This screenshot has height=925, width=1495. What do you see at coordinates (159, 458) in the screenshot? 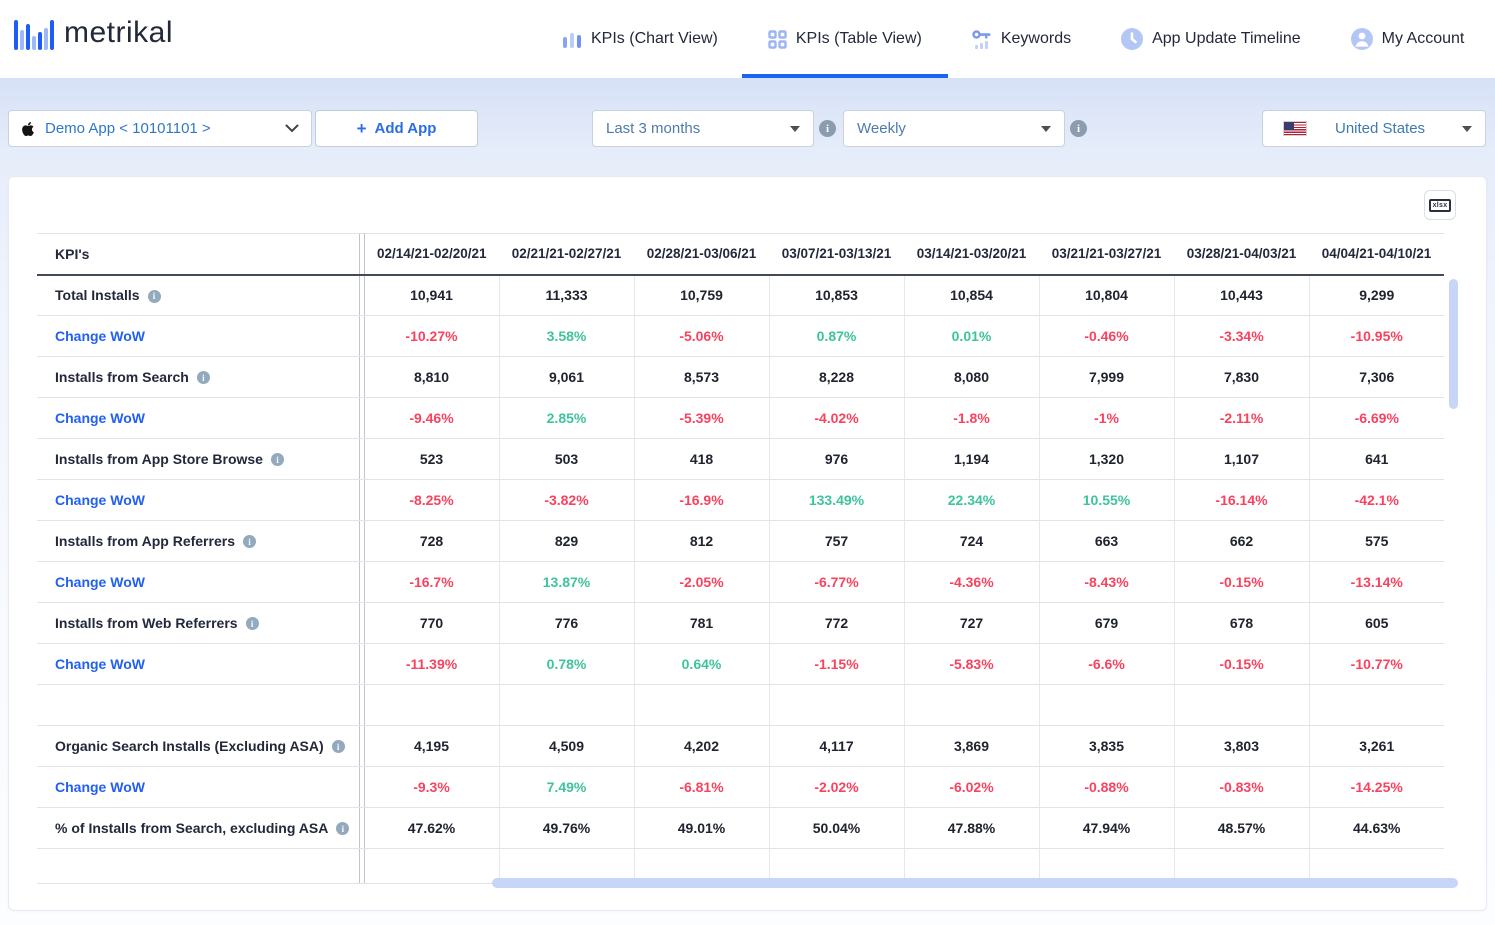
I see `row-label-text: Installs from App Store Browse` at bounding box center [159, 458].